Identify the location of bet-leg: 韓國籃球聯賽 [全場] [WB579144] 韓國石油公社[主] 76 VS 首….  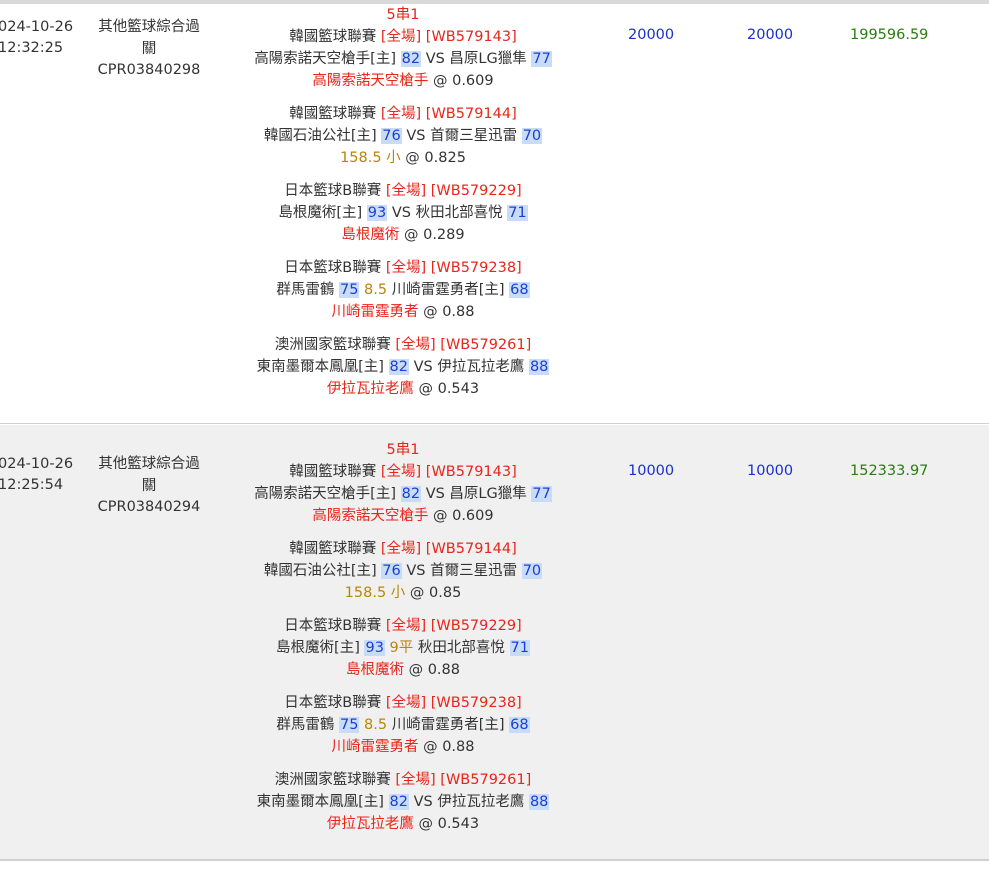
(403, 571).